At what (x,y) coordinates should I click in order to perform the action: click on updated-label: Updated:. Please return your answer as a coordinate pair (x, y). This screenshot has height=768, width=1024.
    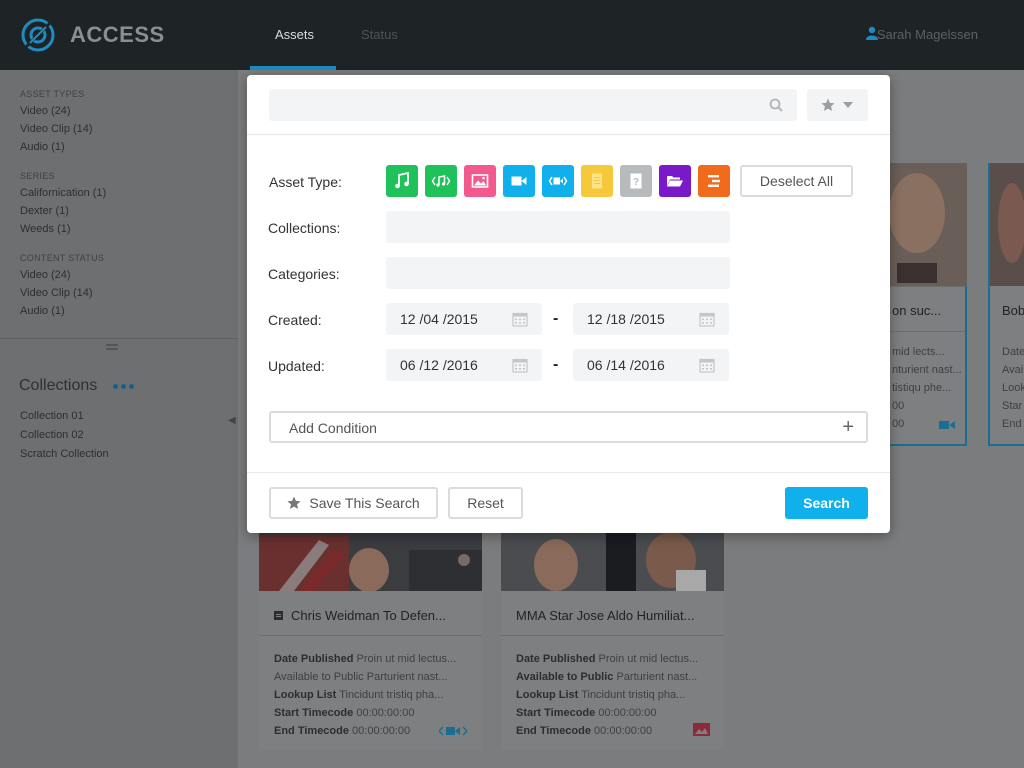
    Looking at the image, I should click on (296, 366).